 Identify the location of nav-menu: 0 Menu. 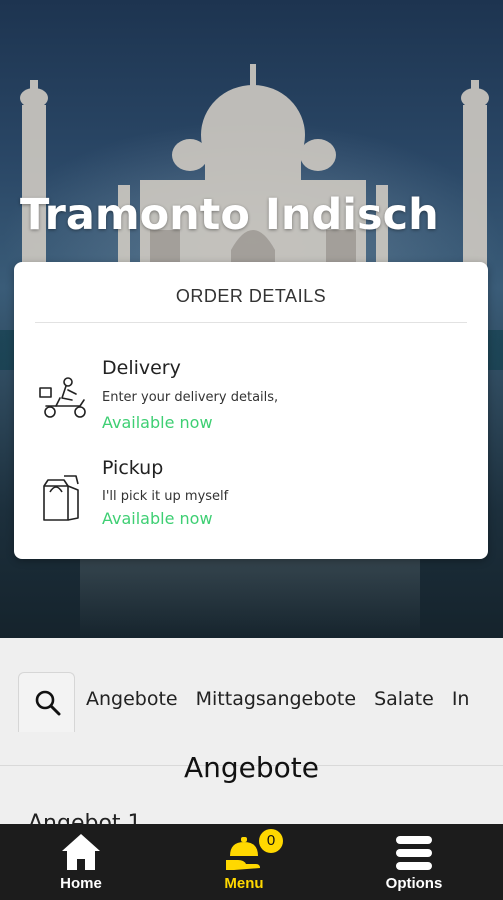
(244, 862).